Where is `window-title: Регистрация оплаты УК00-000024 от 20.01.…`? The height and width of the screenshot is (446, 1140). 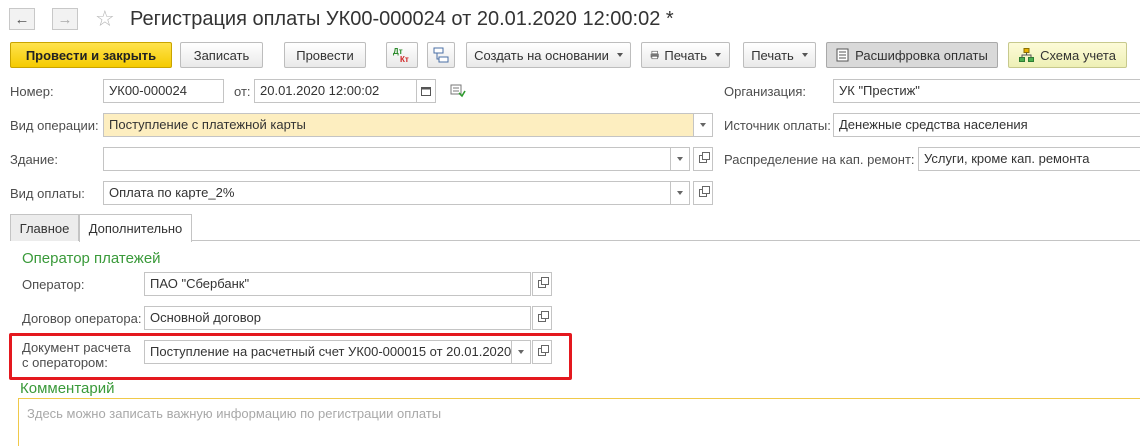 window-title: Регистрация оплаты УК00-000024 от 20.01.… is located at coordinates (402, 19).